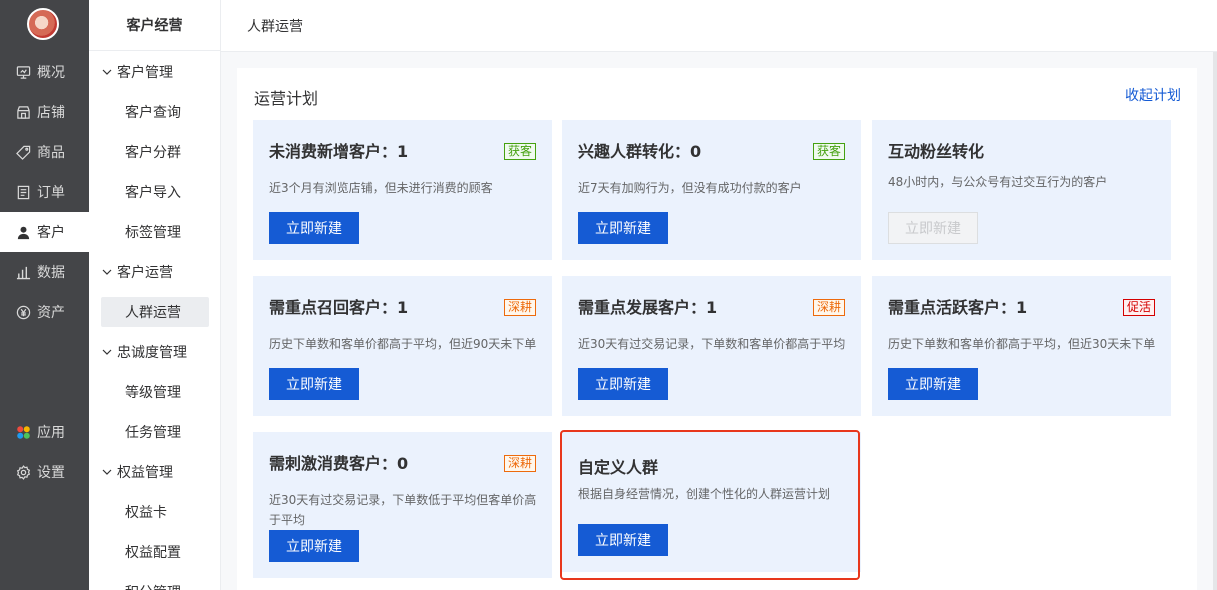 This screenshot has height=590, width=1217. Describe the element at coordinates (155, 312) in the screenshot. I see `sub-item-crowd-operation: 人群运营` at that location.